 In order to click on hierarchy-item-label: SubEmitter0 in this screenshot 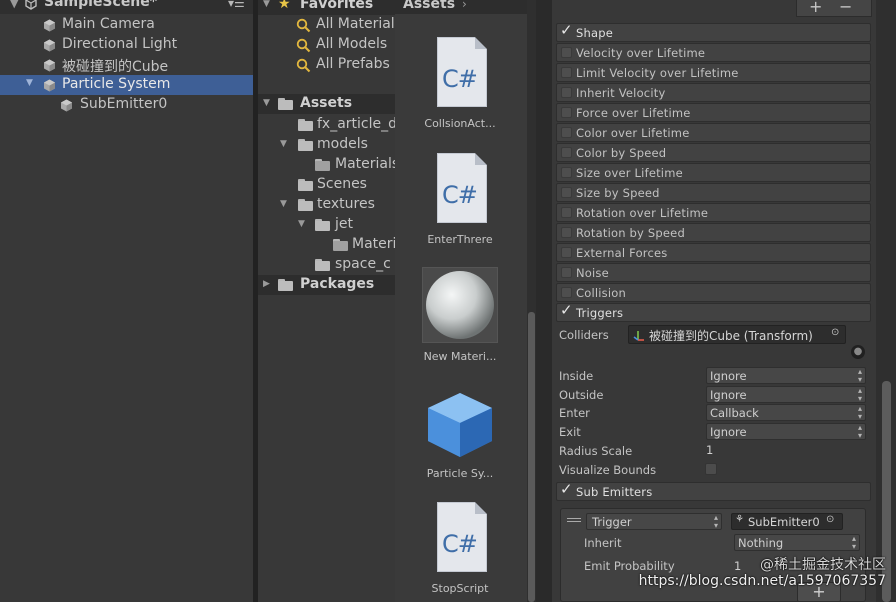, I will do `click(124, 104)`.